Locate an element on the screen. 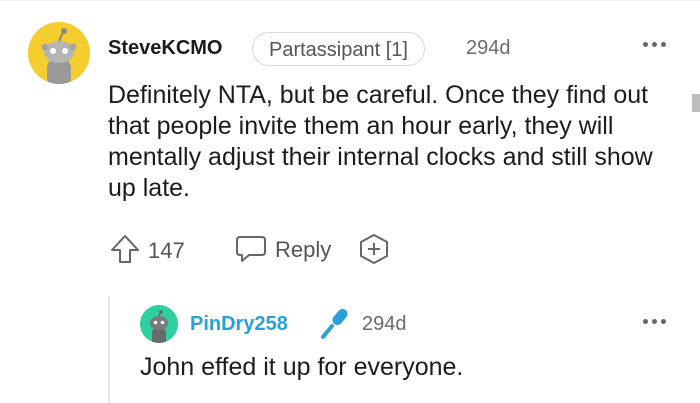 Image resolution: width=700 pixels, height=403 pixels. comment-age: 294d is located at coordinates (488, 48).